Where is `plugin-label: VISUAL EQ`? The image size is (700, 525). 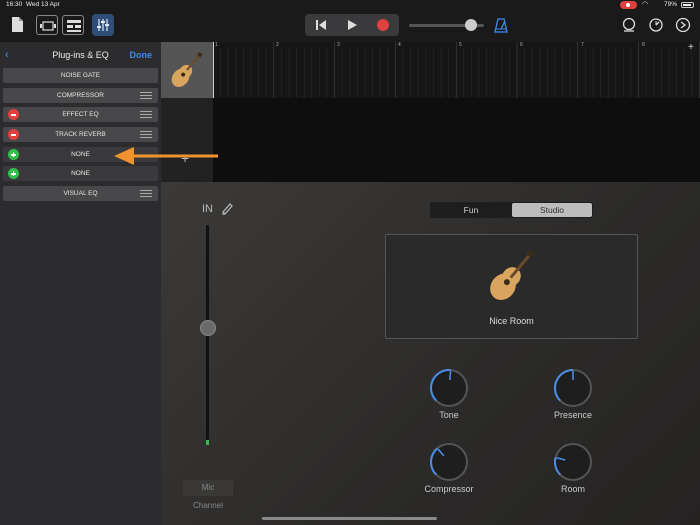 plugin-label: VISUAL EQ is located at coordinates (80, 193).